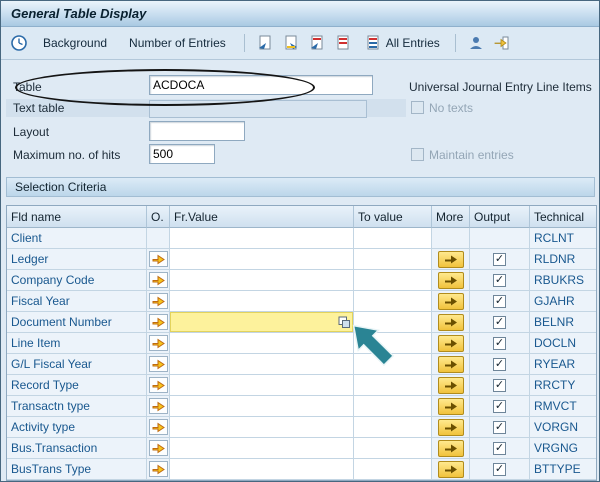 The width and height of the screenshot is (600, 482). I want to click on insert-selection-icon, so click(291, 43).